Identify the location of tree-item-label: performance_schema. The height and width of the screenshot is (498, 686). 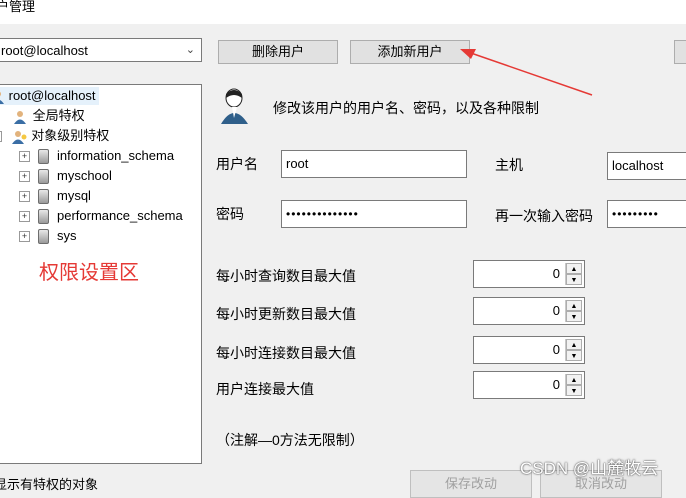
(120, 215).